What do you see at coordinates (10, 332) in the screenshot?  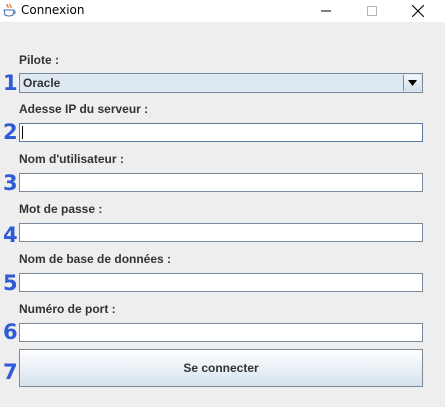 I see `step-number-6: 6` at bounding box center [10, 332].